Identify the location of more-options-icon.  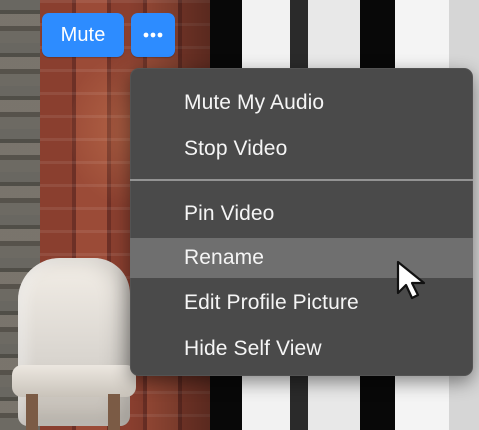
(153, 35).